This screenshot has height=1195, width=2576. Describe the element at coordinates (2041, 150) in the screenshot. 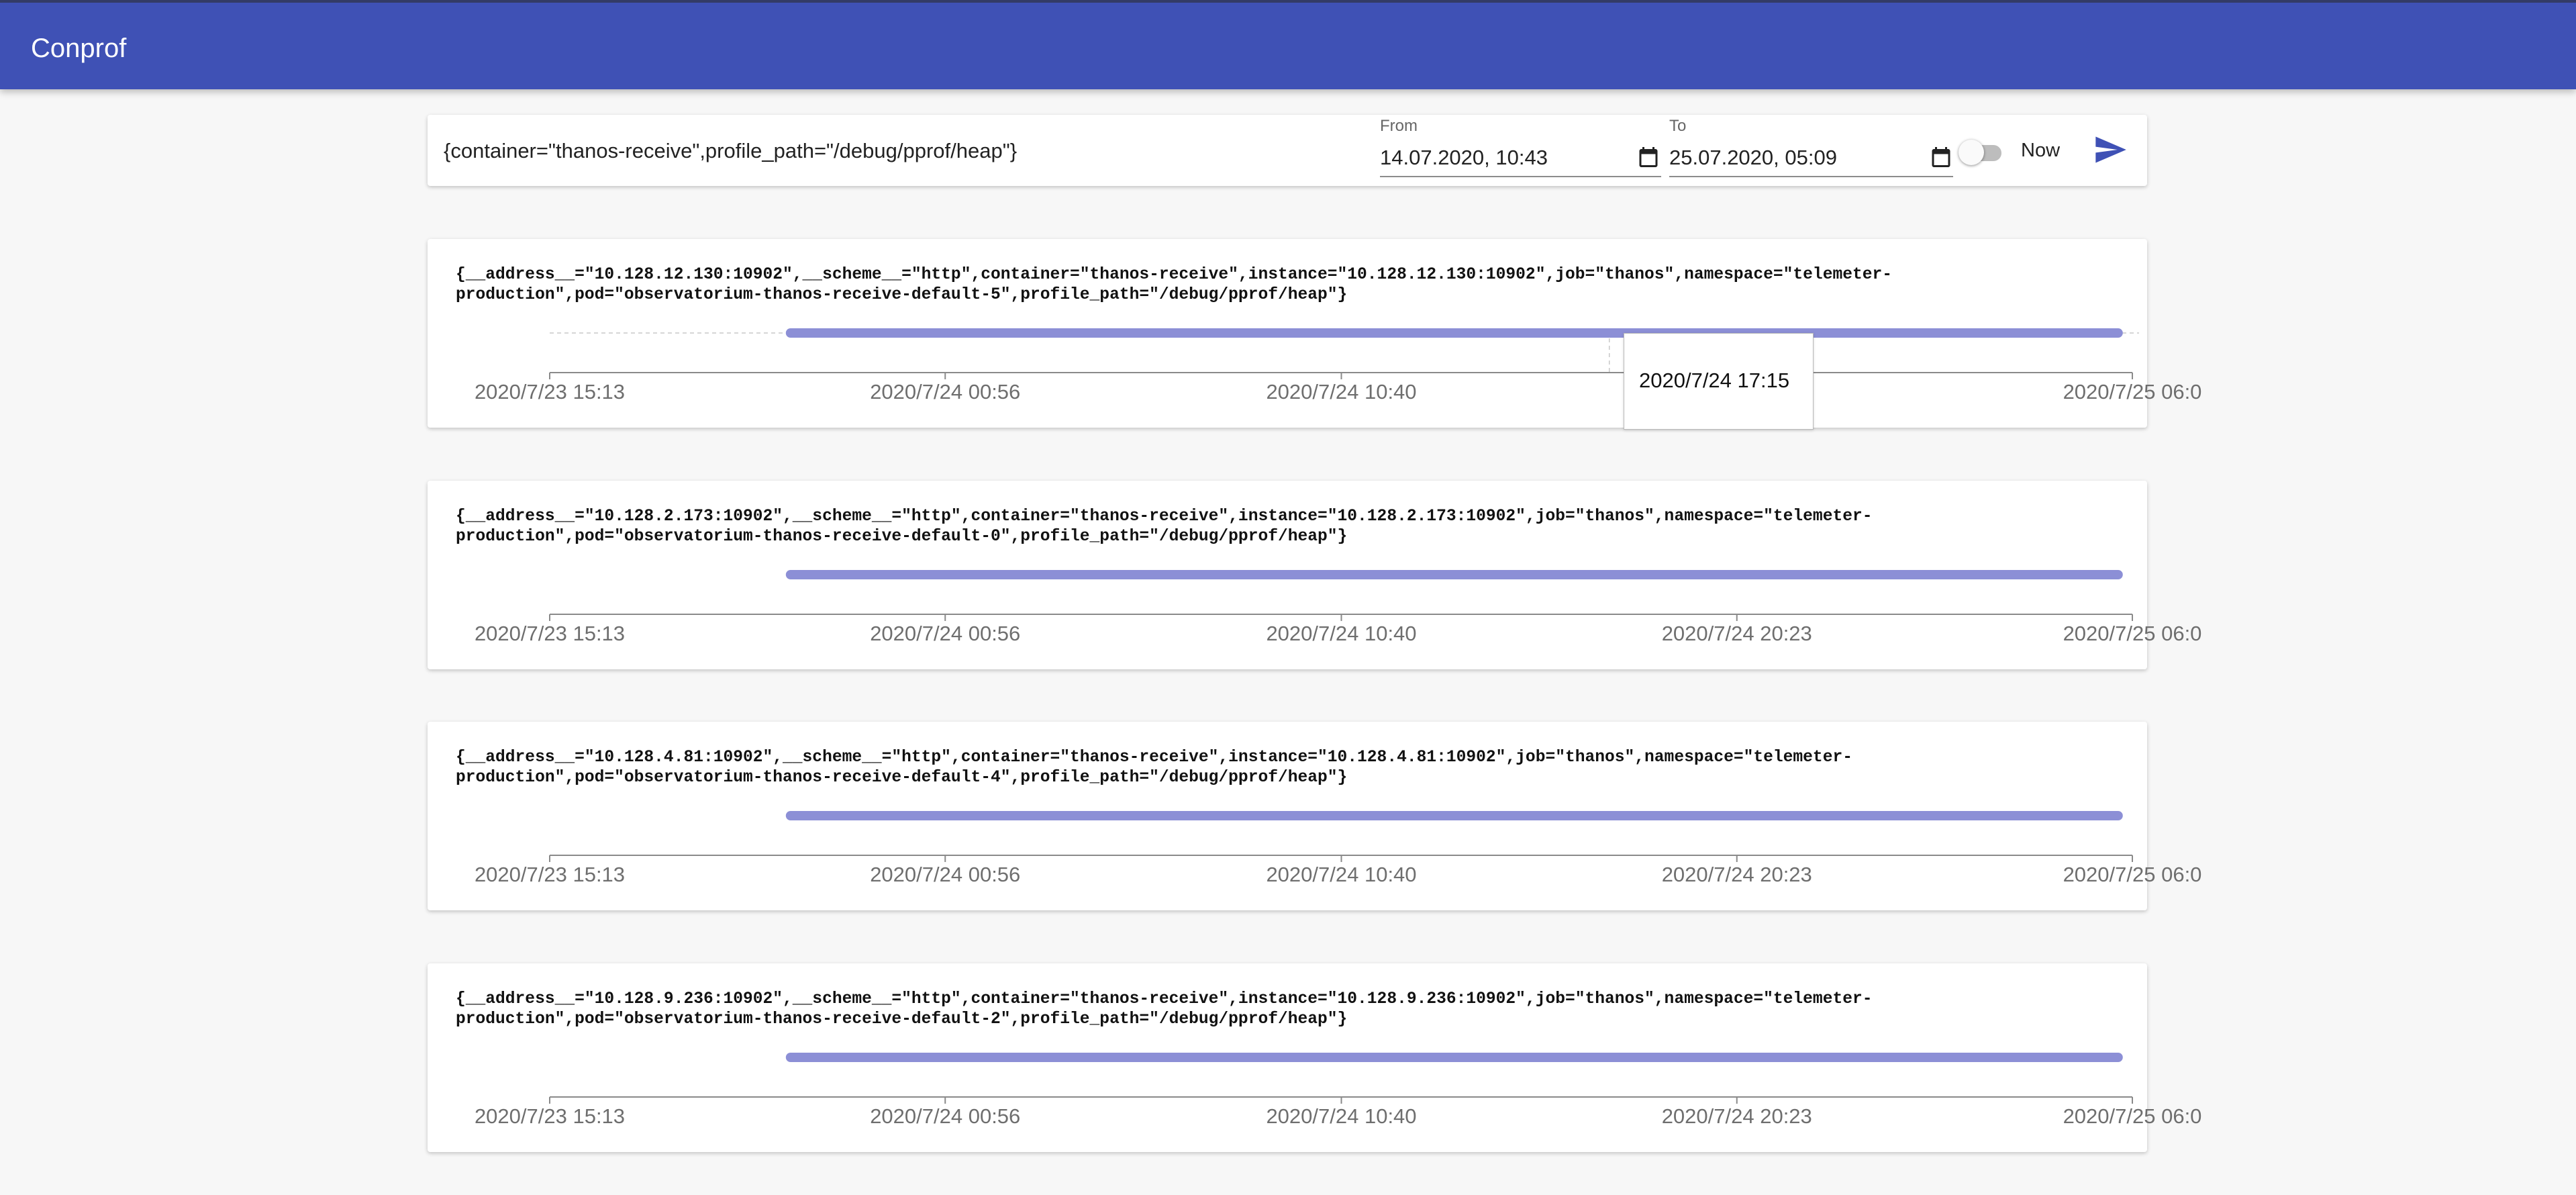

I see `now-label: Now` at that location.